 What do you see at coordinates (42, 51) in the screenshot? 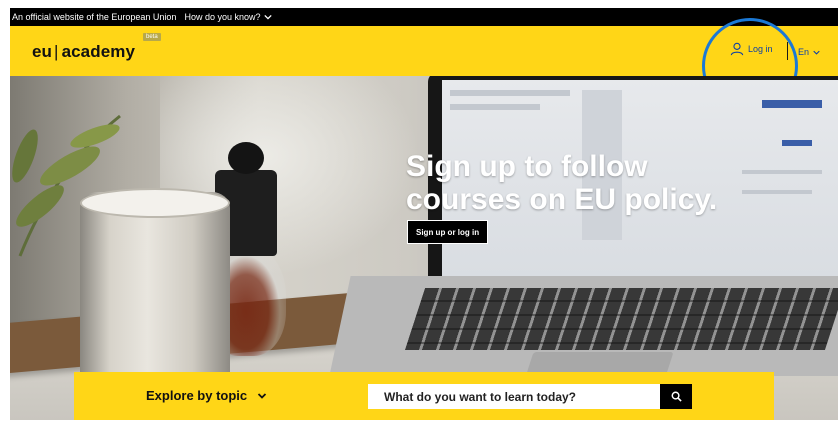
I see `logo-eu-text: eu` at bounding box center [42, 51].